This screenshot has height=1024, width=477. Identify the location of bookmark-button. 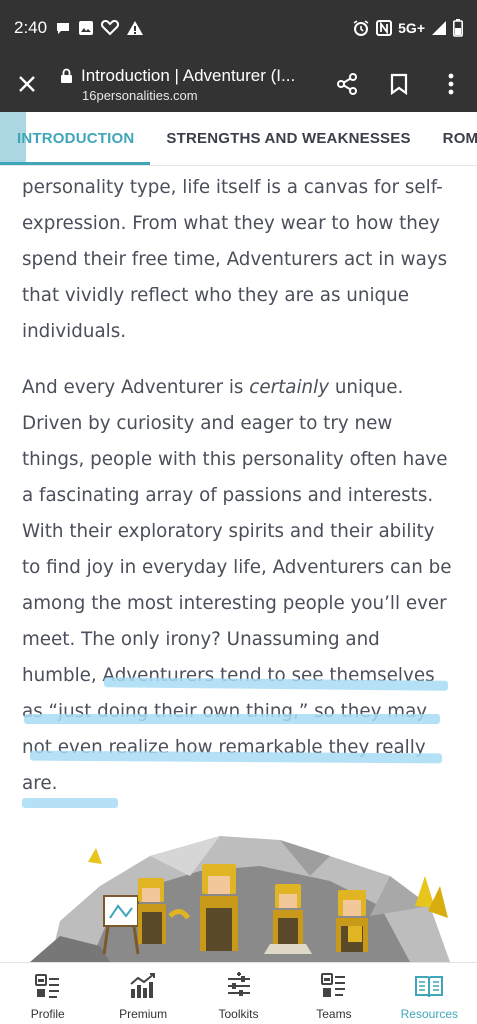
(399, 84).